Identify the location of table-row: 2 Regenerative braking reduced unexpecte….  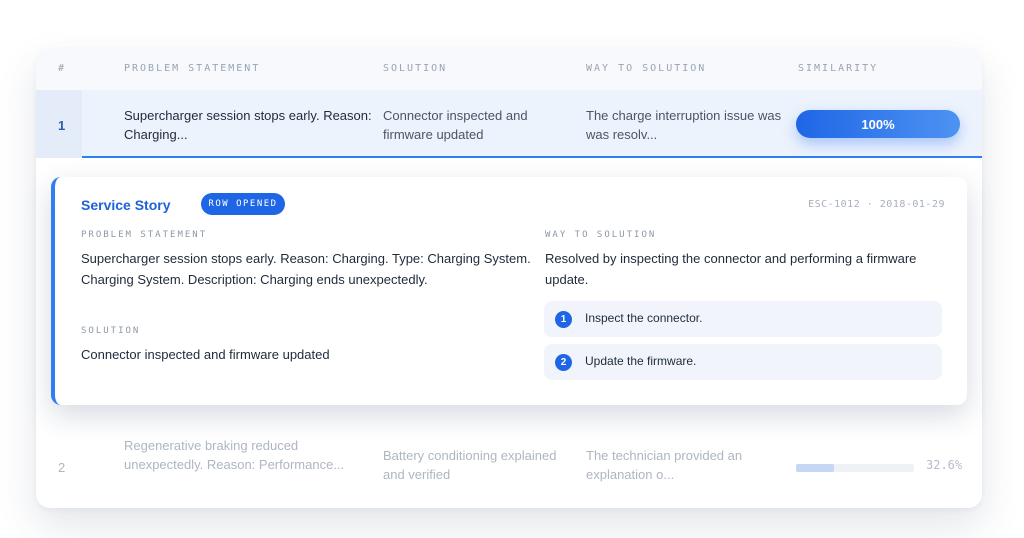
(509, 468).